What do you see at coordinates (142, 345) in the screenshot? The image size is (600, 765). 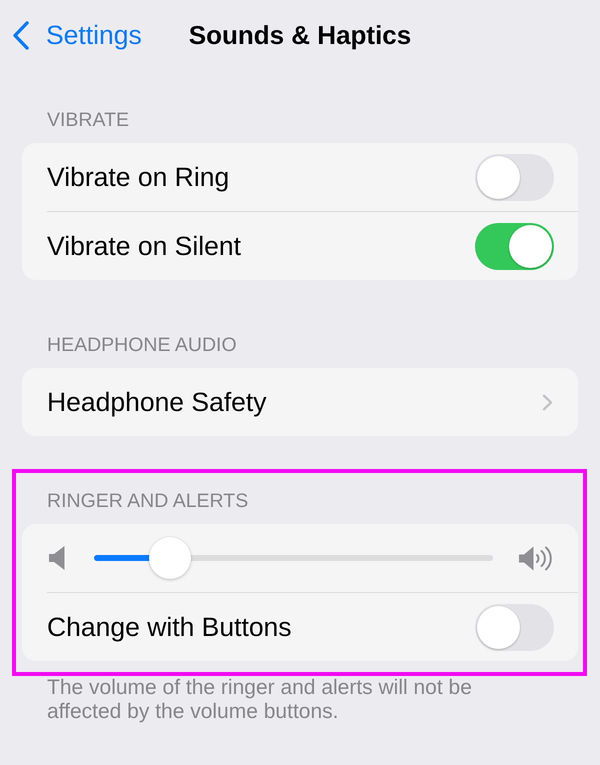 I see `section-header: HEADPHONE AUDIO` at bounding box center [142, 345].